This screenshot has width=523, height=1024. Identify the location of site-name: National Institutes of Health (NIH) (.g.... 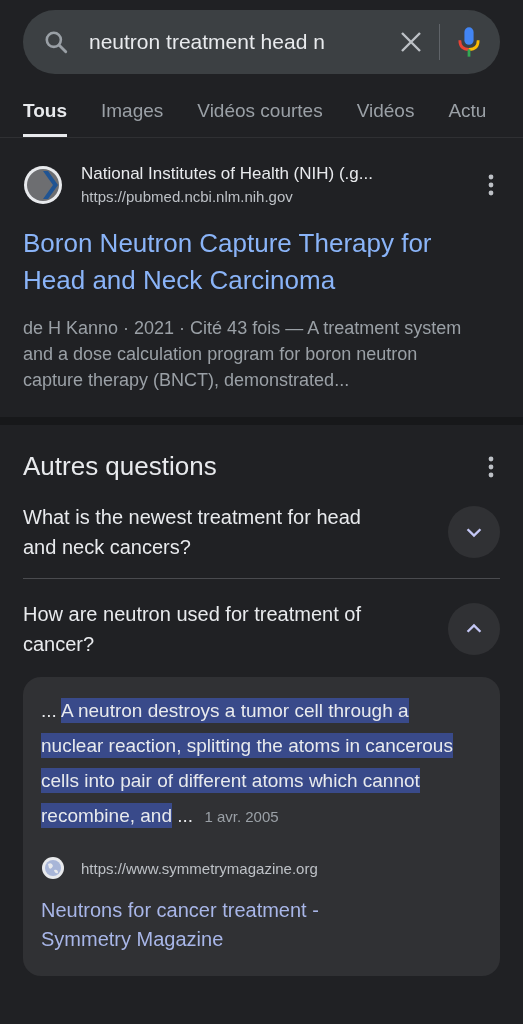
(227, 174).